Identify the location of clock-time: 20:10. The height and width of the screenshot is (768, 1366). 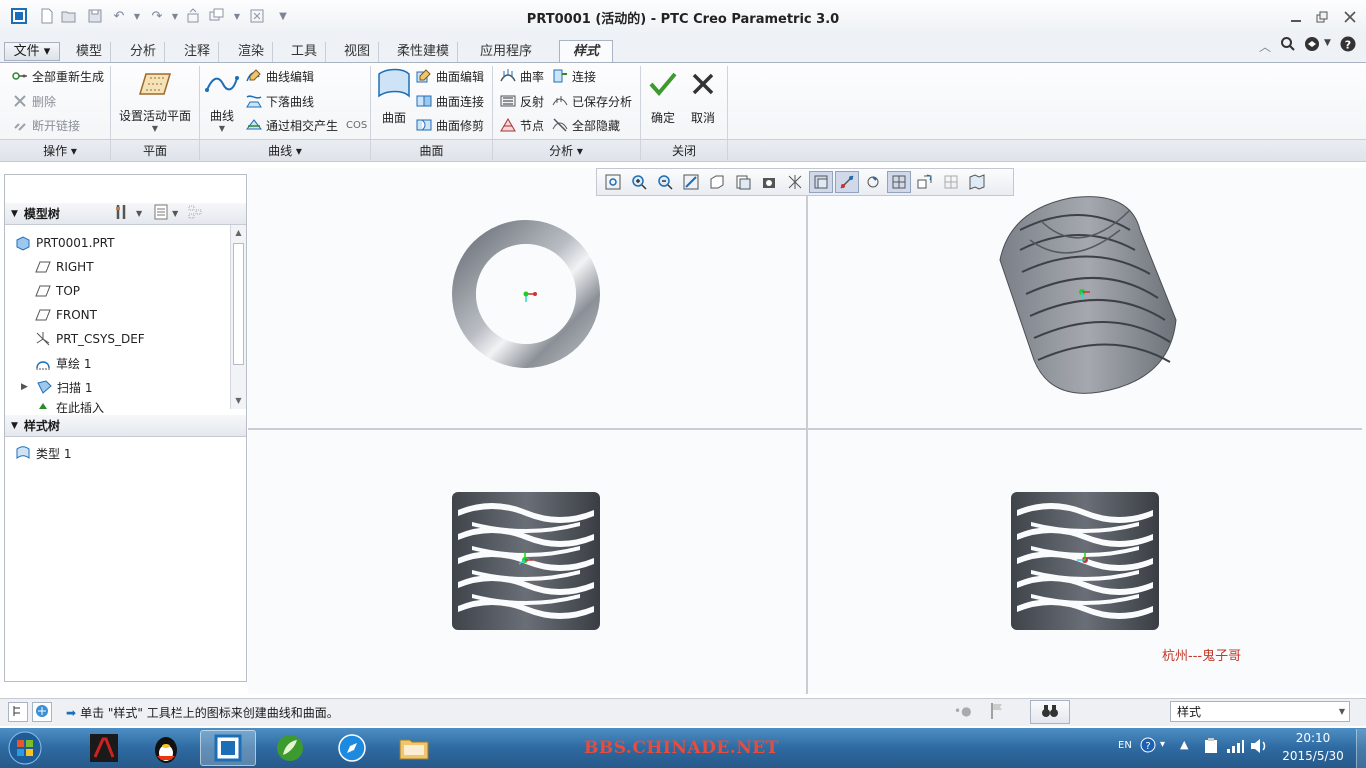
(1313, 738).